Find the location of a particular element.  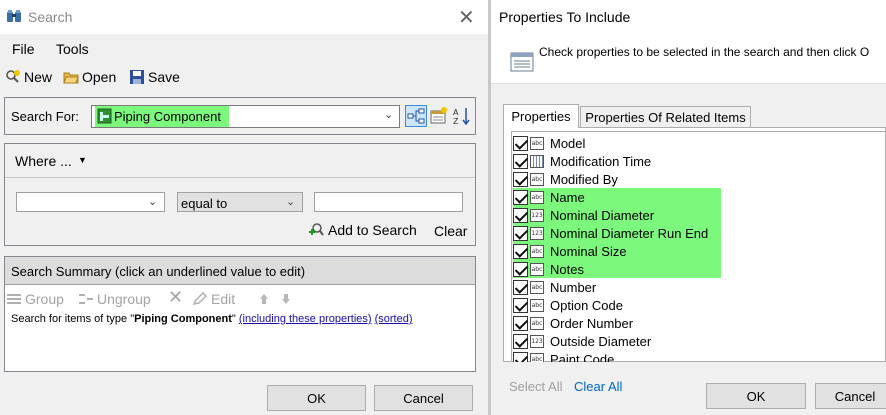

property-label: Nominal Diameter Run End is located at coordinates (629, 233).